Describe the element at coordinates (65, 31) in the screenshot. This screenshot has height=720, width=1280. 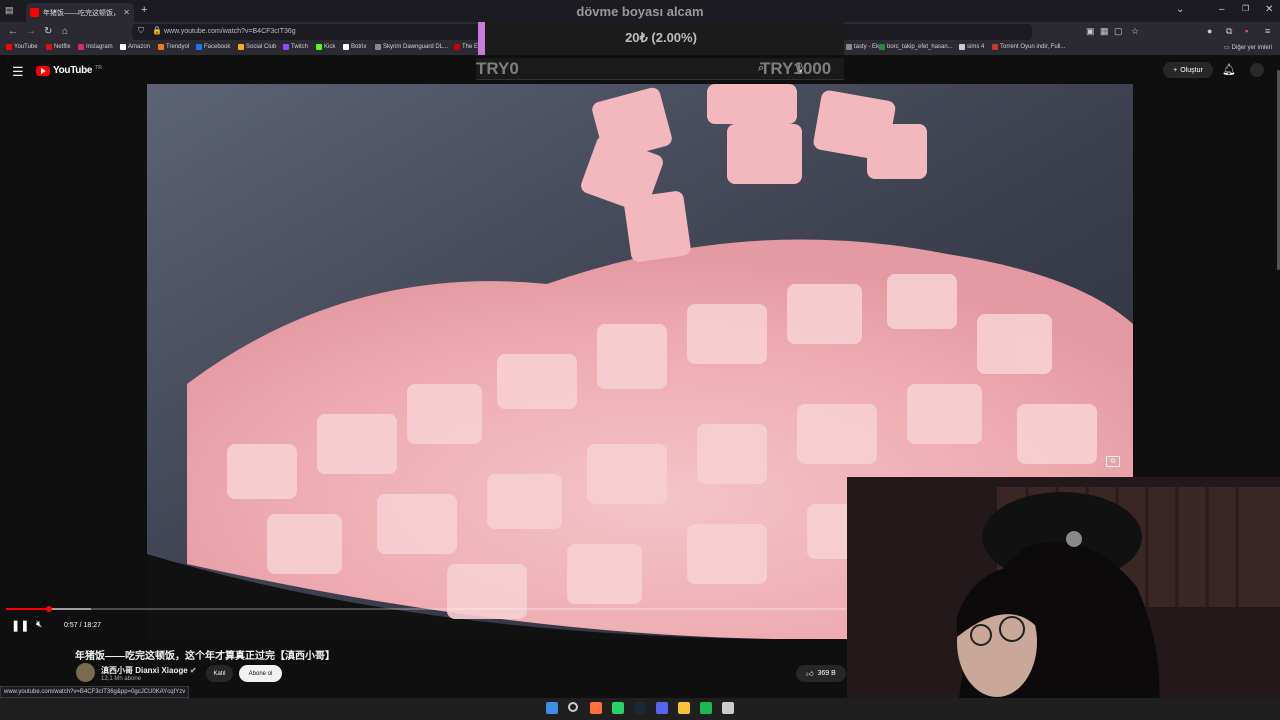
I see `home-icon: ⌂` at that location.